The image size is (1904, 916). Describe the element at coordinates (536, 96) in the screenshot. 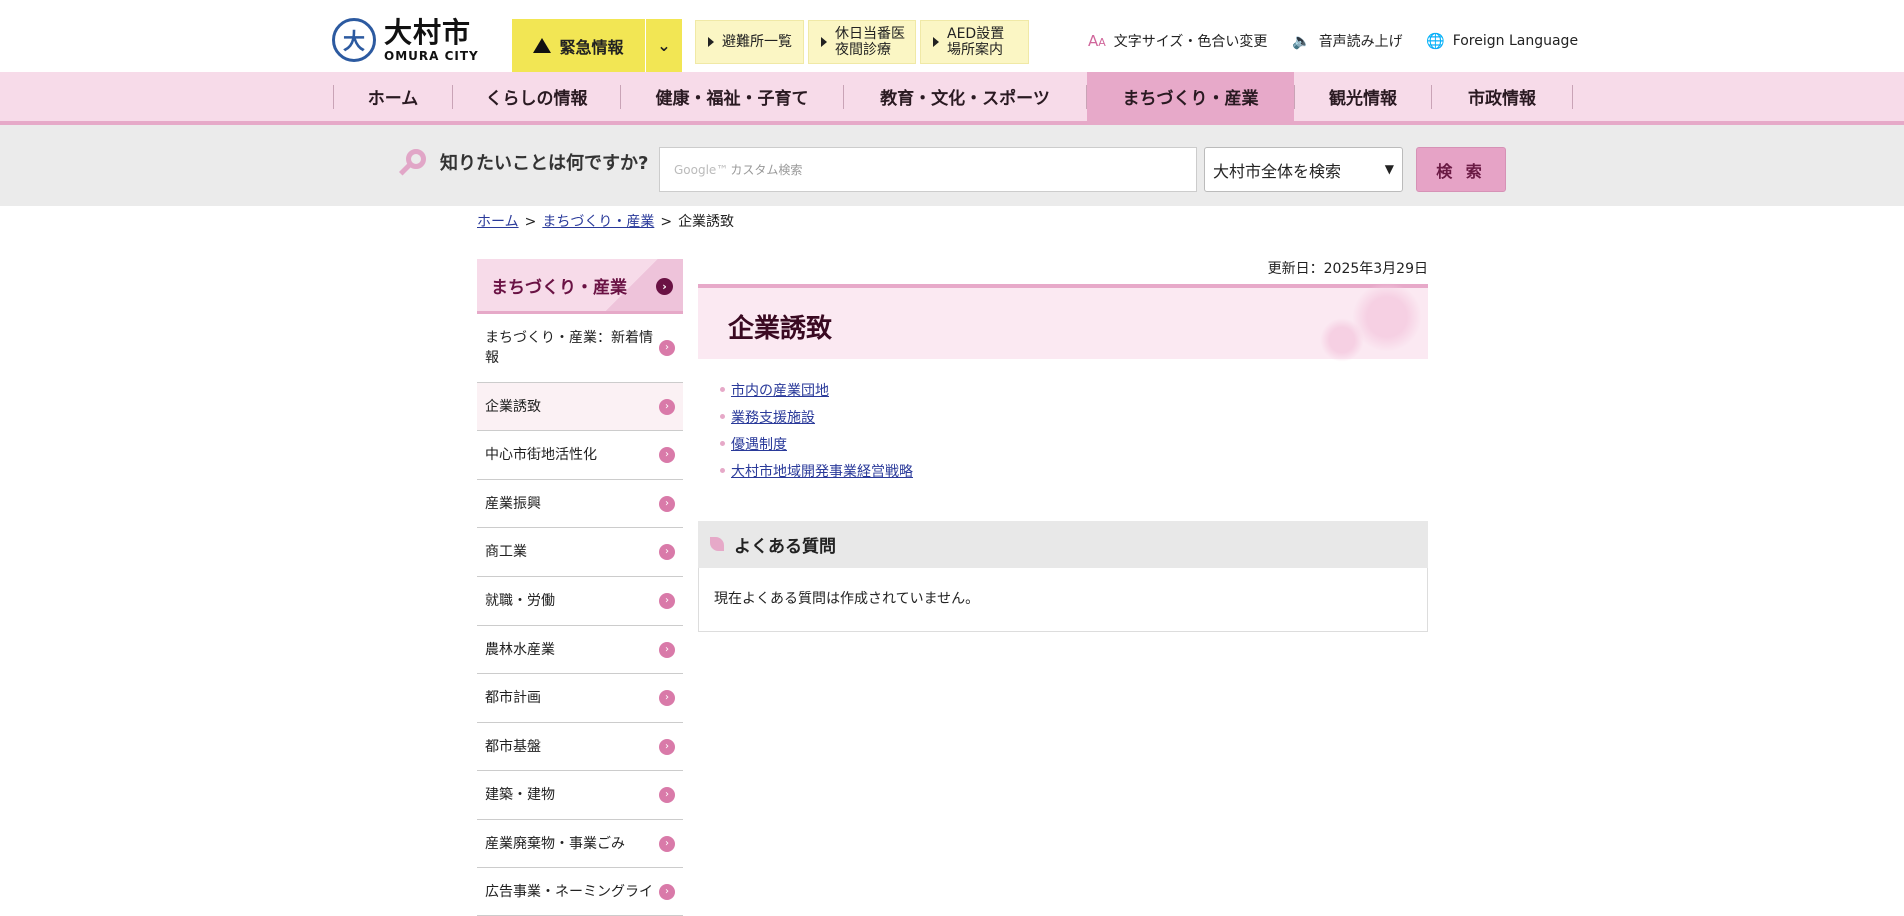

I see `nav-item-living: くらしの情報` at that location.